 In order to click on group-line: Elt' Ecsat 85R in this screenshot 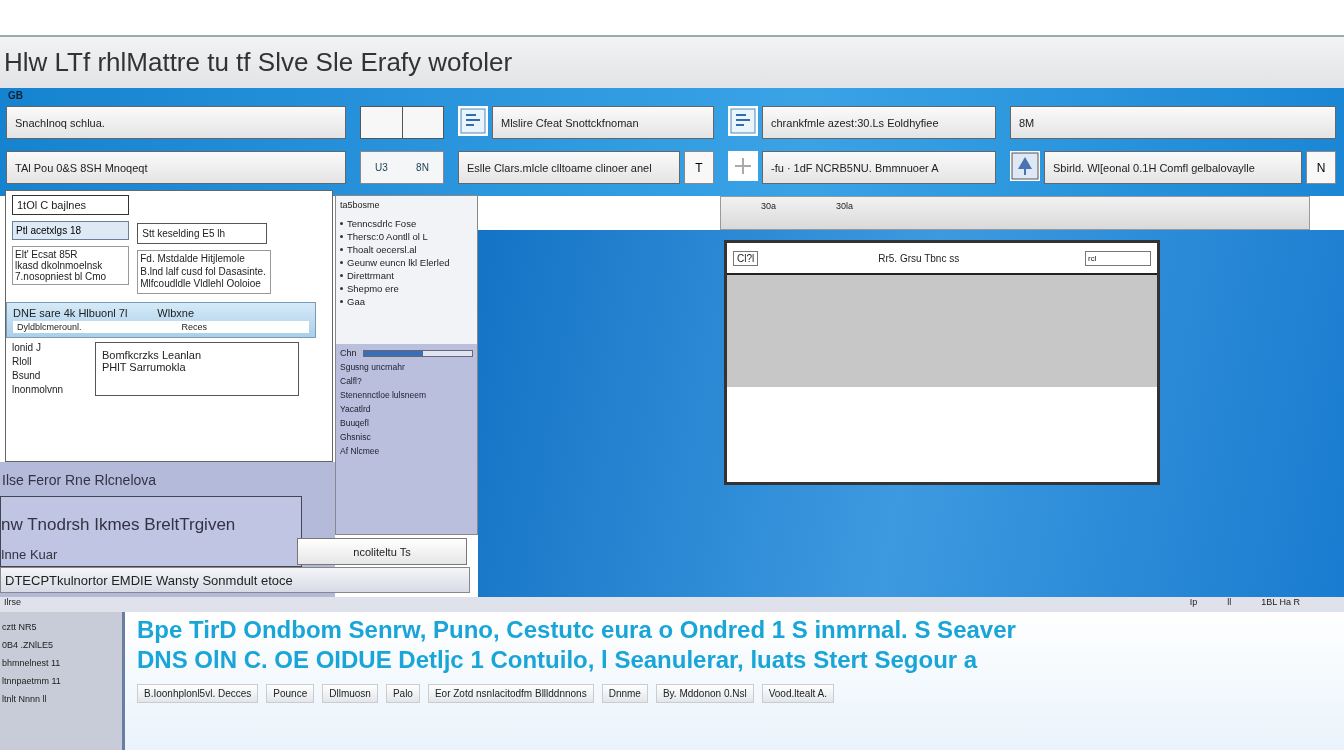, I will do `click(47, 254)`.